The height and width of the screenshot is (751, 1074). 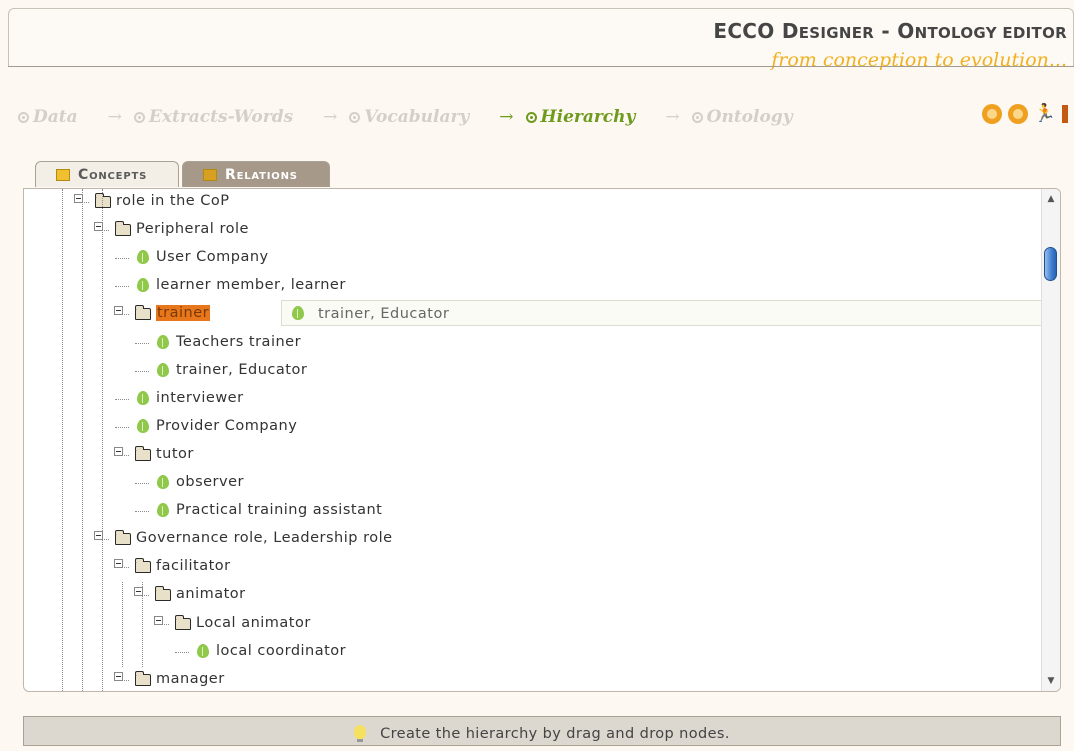 What do you see at coordinates (213, 117) in the screenshot?
I see `step-extracts-words: Extracts-Words` at bounding box center [213, 117].